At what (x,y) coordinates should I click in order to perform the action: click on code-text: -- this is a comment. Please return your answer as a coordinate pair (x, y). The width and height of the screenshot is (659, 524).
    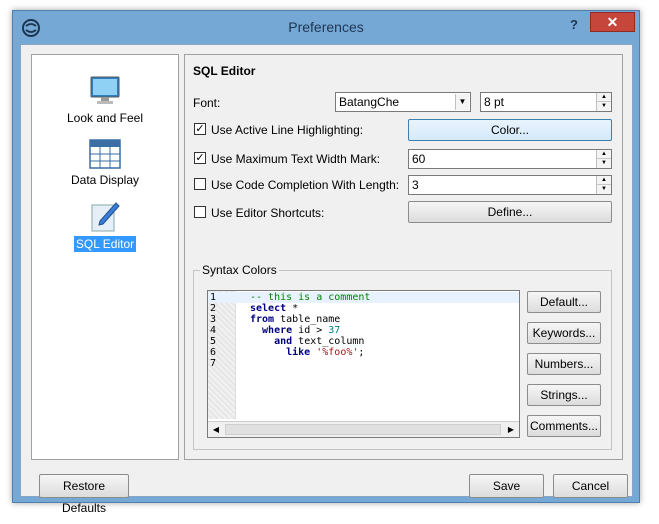
    Looking at the image, I should click on (310, 297).